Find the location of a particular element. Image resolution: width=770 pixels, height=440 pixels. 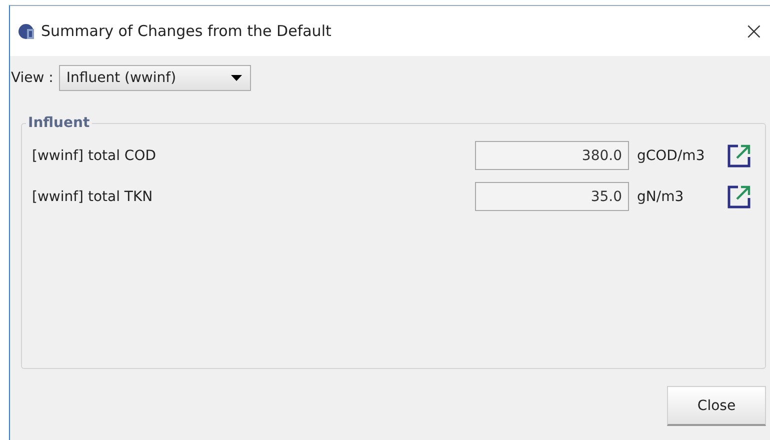

view-label: View : is located at coordinates (32, 78).